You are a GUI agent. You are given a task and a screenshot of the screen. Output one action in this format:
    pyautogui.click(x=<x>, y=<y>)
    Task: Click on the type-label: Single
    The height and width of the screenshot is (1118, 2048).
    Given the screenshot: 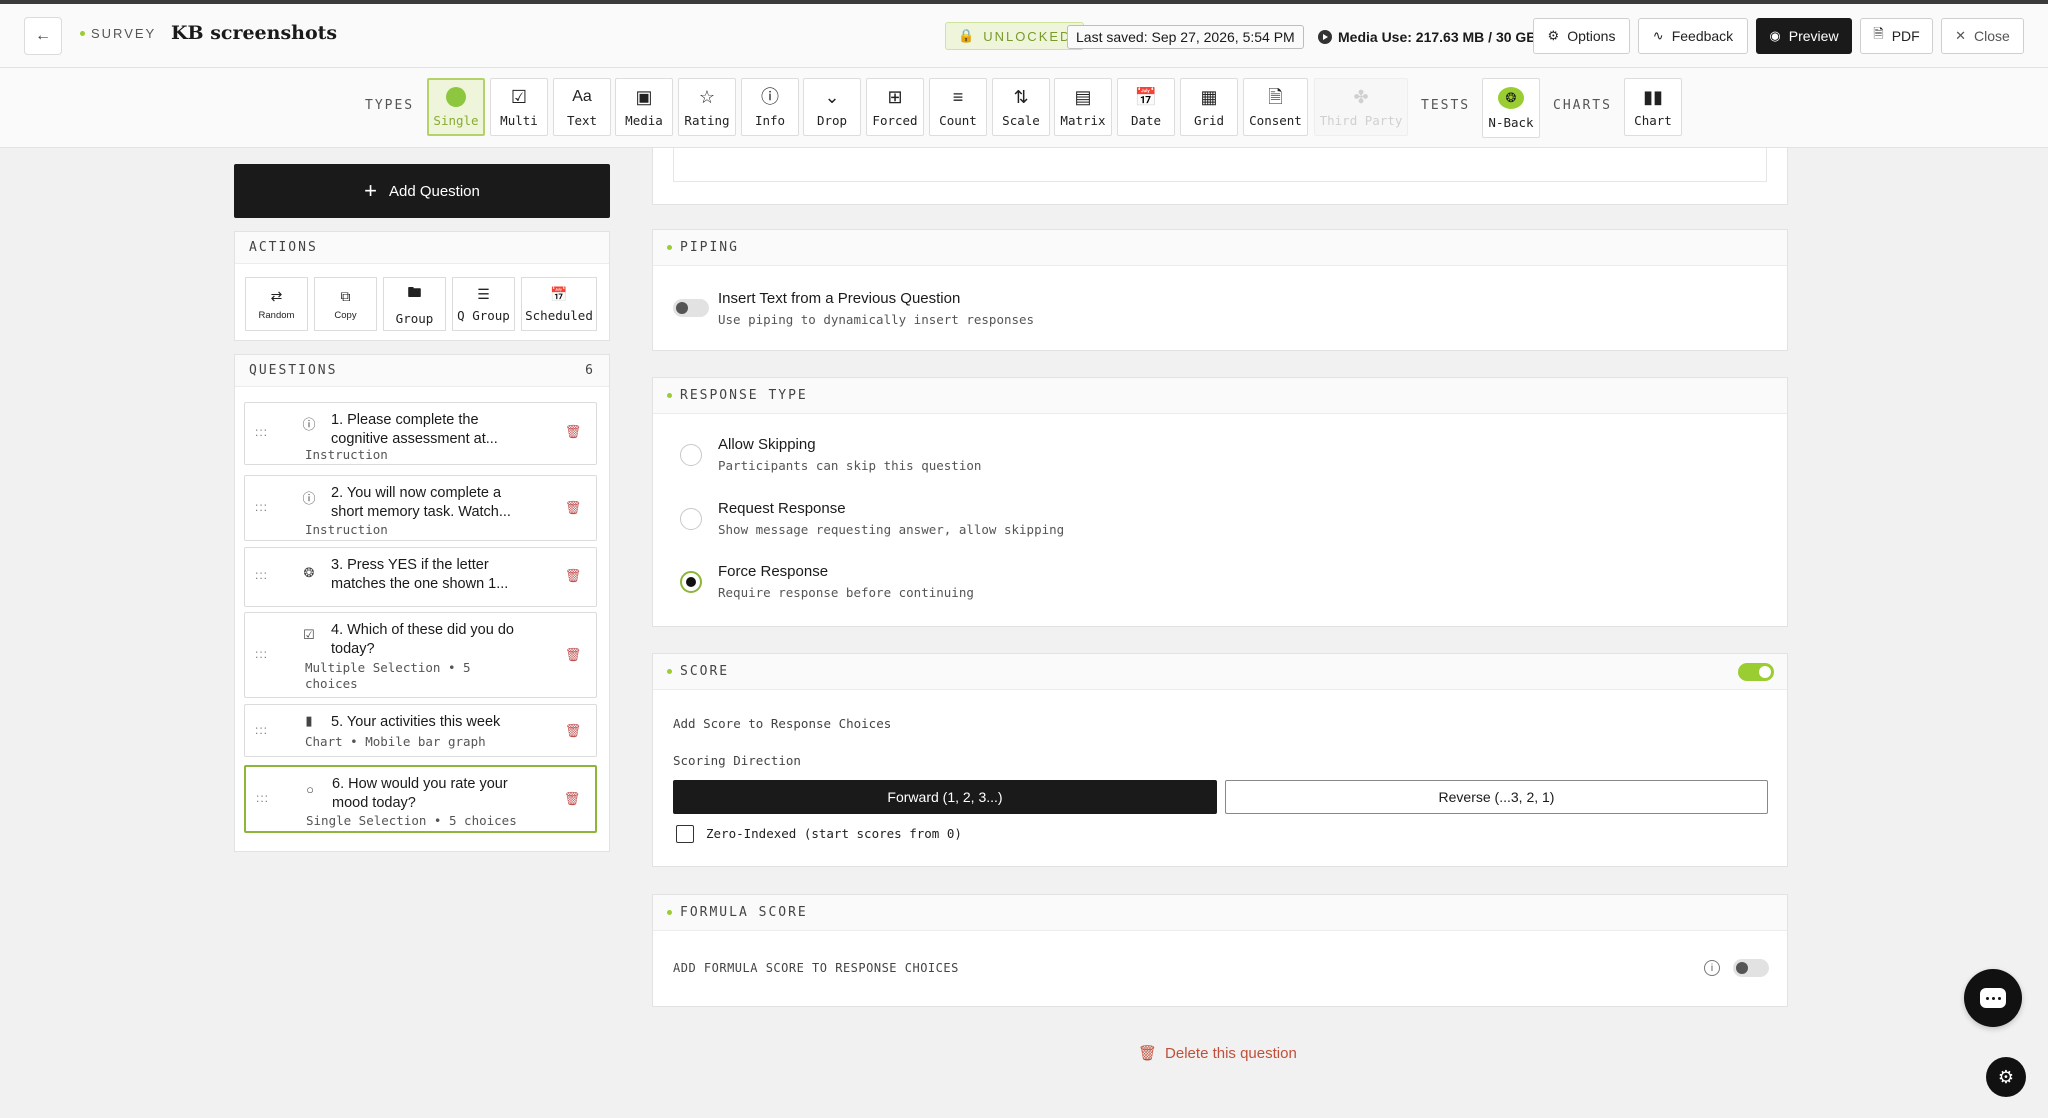 What is the action you would take?
    pyautogui.click(x=456, y=120)
    